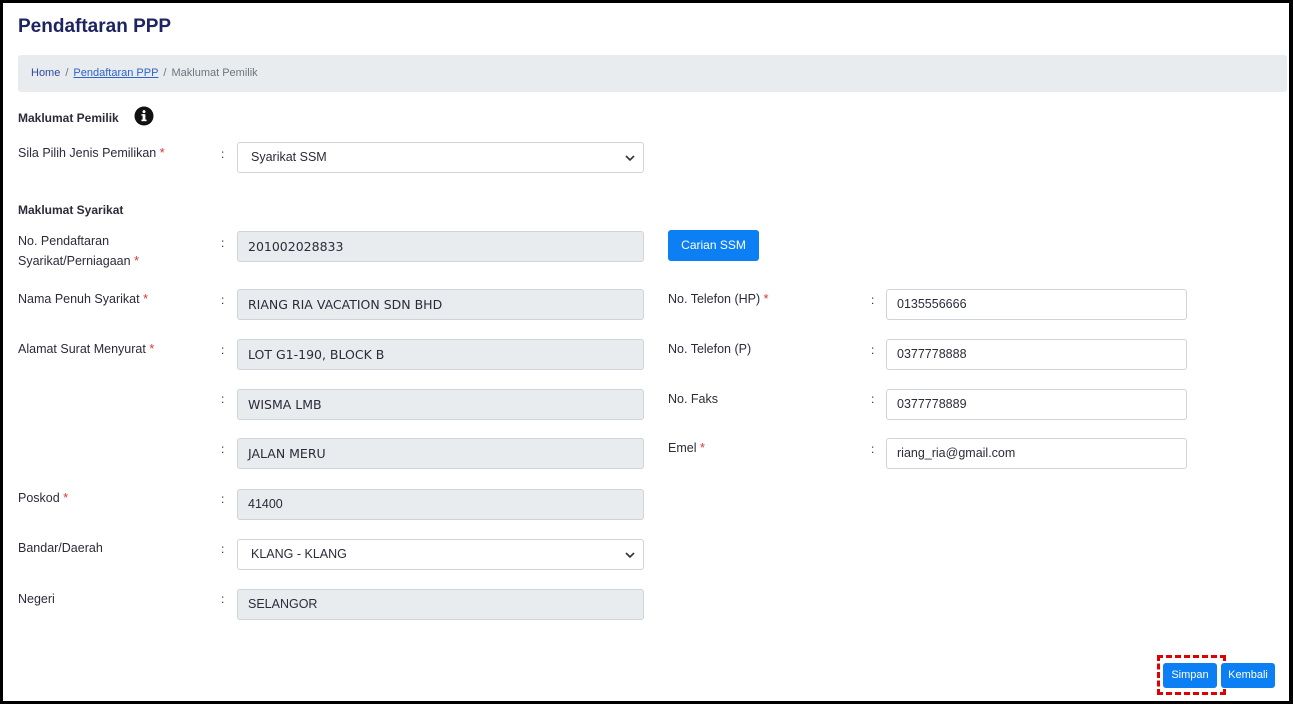 The height and width of the screenshot is (704, 1293). I want to click on address-line-1-input: LOT G1-190, BLOCK B, so click(440, 354).